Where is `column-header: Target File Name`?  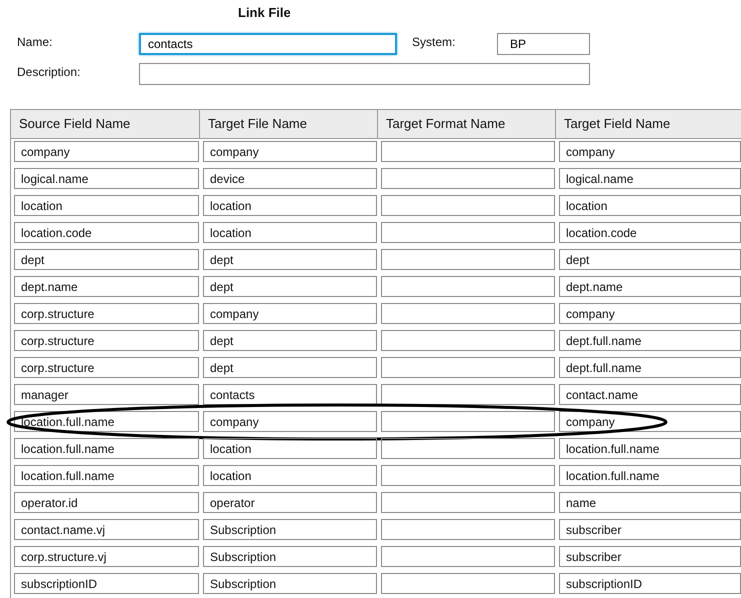 column-header: Target File Name is located at coordinates (289, 124).